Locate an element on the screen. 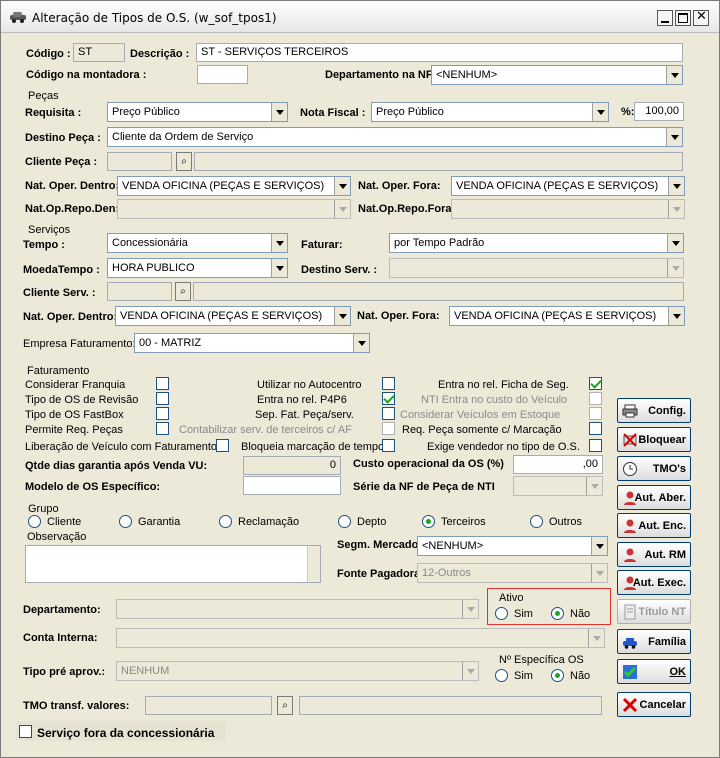  familia-button: Família is located at coordinates (654, 641).